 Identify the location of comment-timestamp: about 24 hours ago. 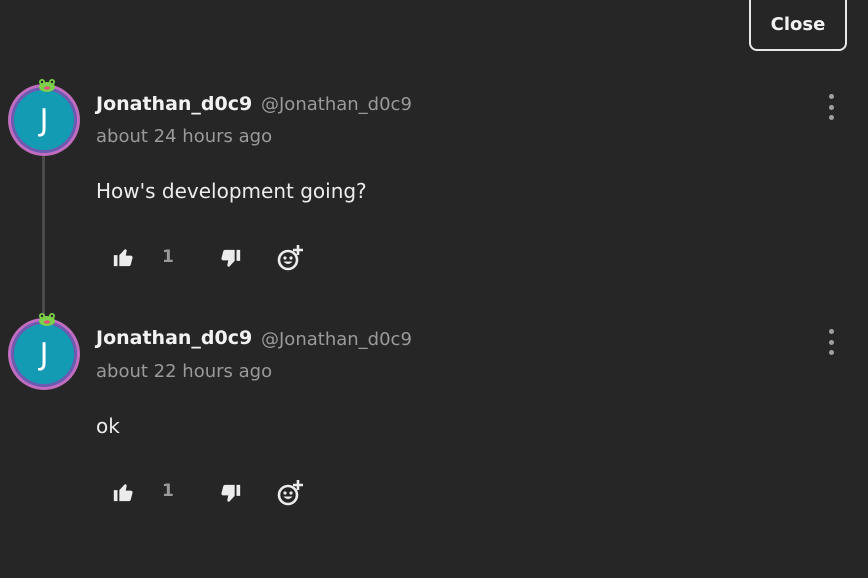
(184, 136).